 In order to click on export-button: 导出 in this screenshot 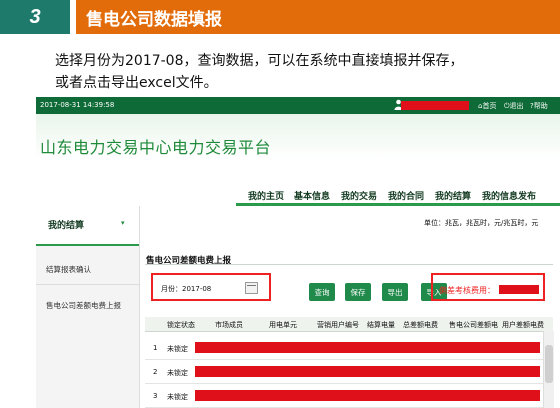, I will do `click(395, 292)`.